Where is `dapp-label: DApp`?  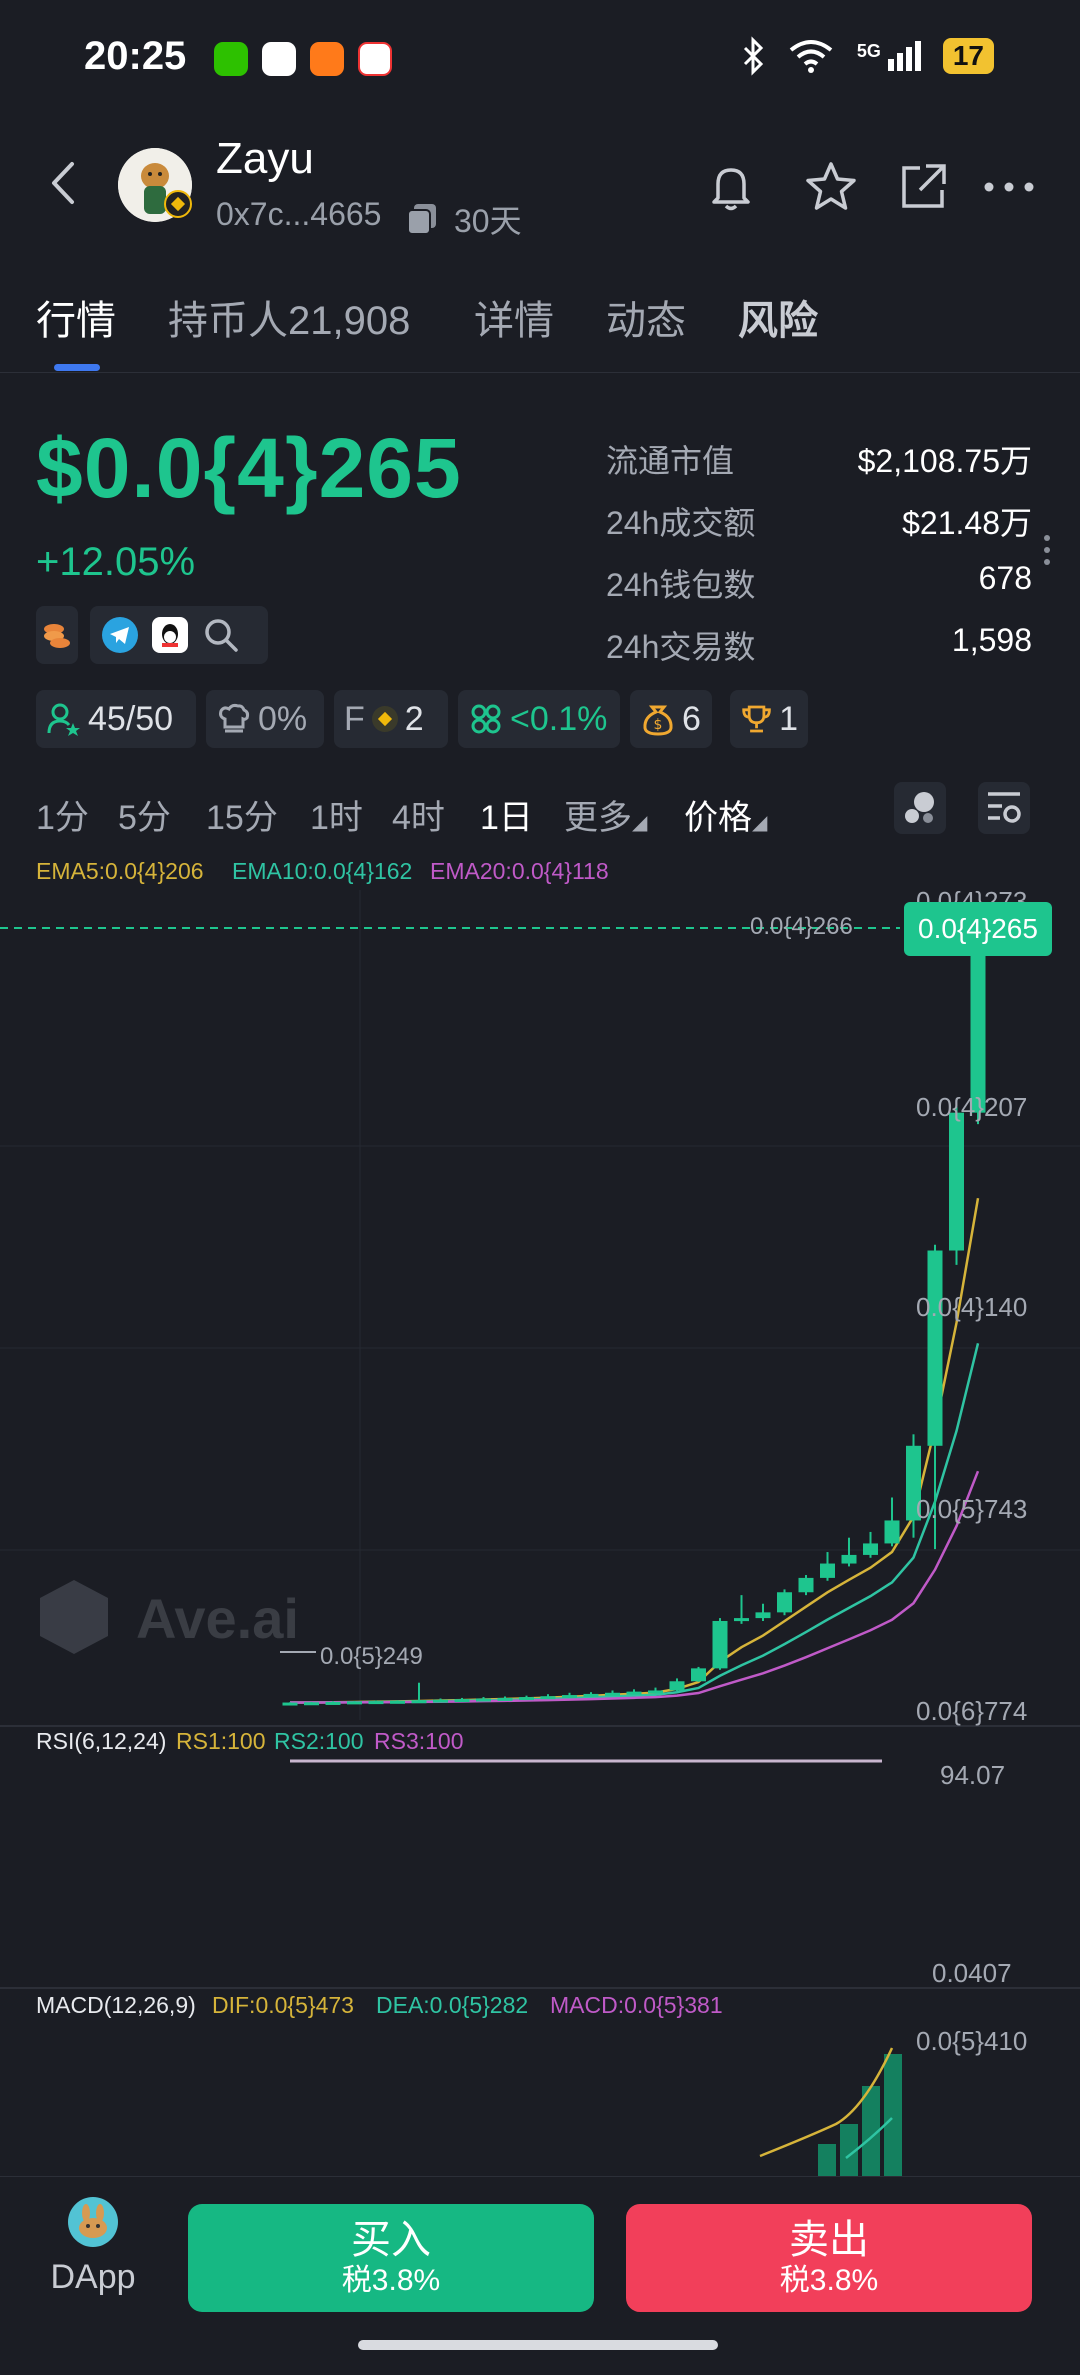
dapp-label: DApp is located at coordinates (93, 2277).